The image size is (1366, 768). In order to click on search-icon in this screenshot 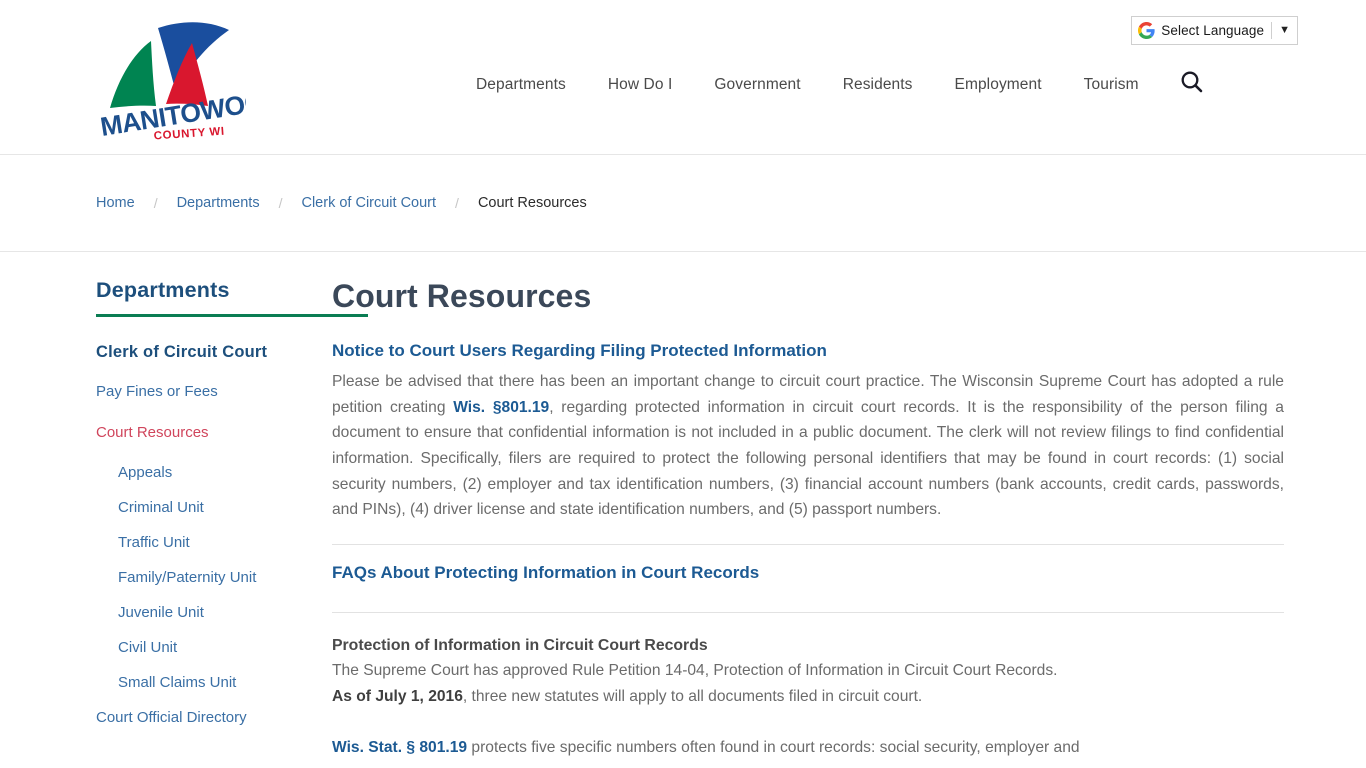, I will do `click(1192, 82)`.